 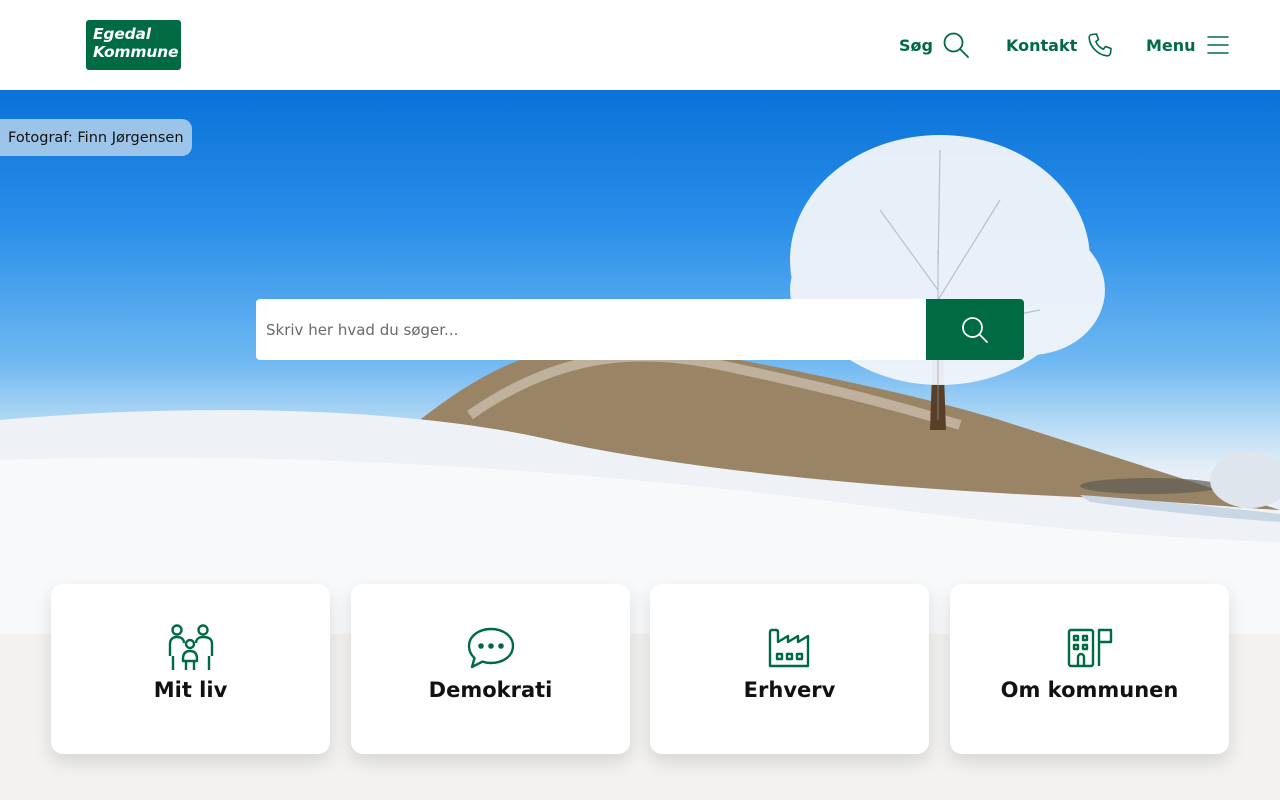 I want to click on card-title: Mit liv, so click(x=190, y=690).